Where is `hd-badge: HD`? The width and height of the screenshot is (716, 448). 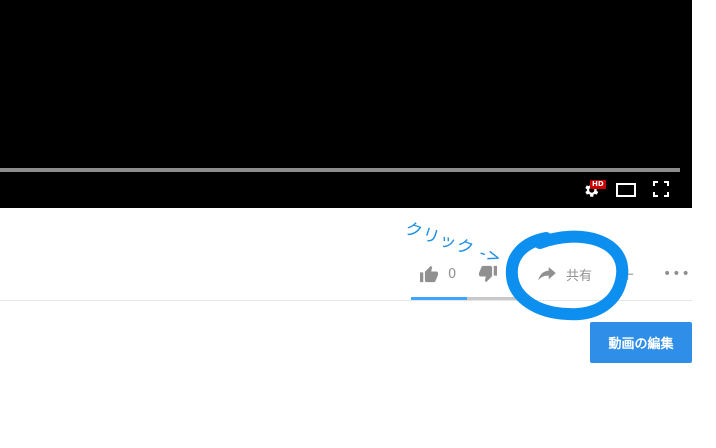
hd-badge: HD is located at coordinates (598, 184).